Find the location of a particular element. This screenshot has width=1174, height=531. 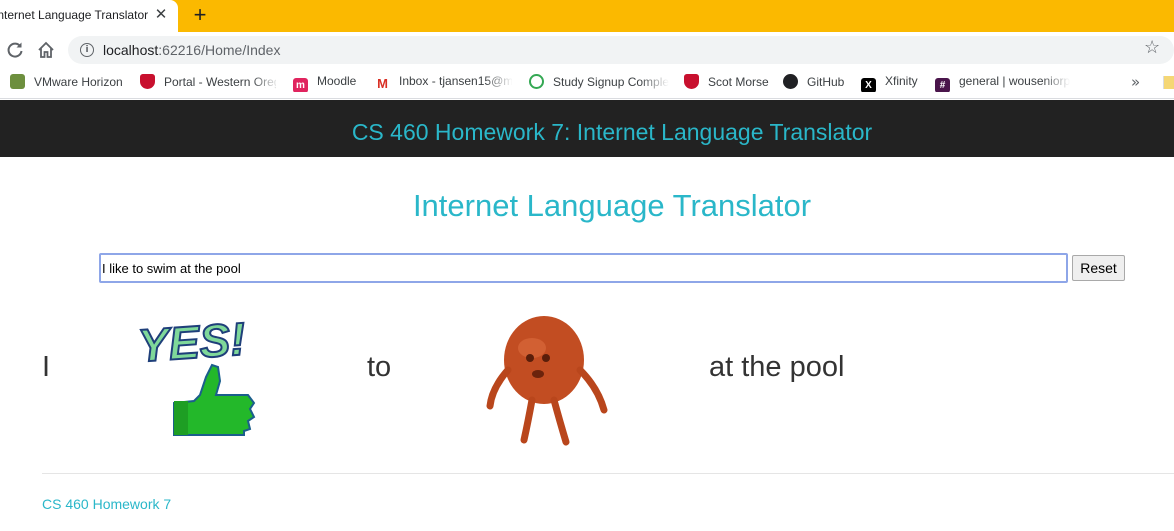

bookmark-scot-morse: Scot Morse is located at coordinates (729, 83).